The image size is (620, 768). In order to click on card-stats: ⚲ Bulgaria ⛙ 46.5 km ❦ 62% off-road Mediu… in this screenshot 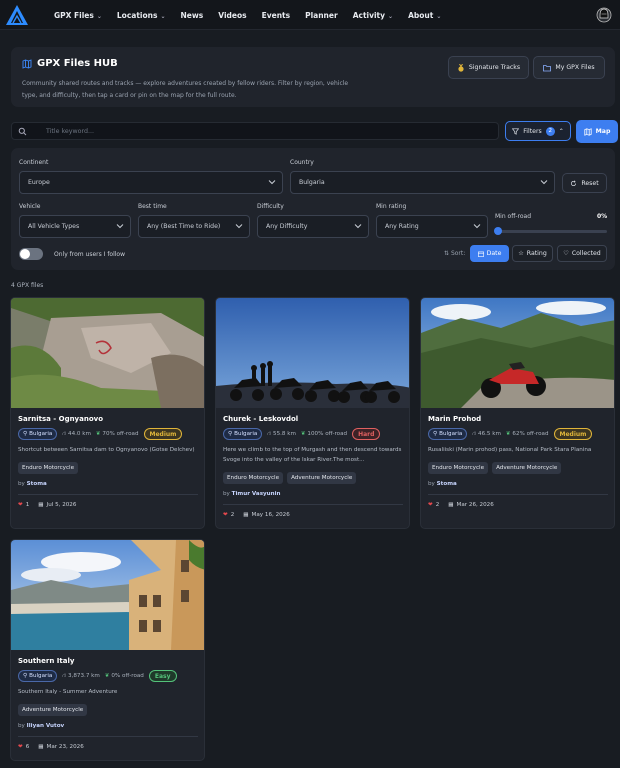, I will do `click(510, 434)`.